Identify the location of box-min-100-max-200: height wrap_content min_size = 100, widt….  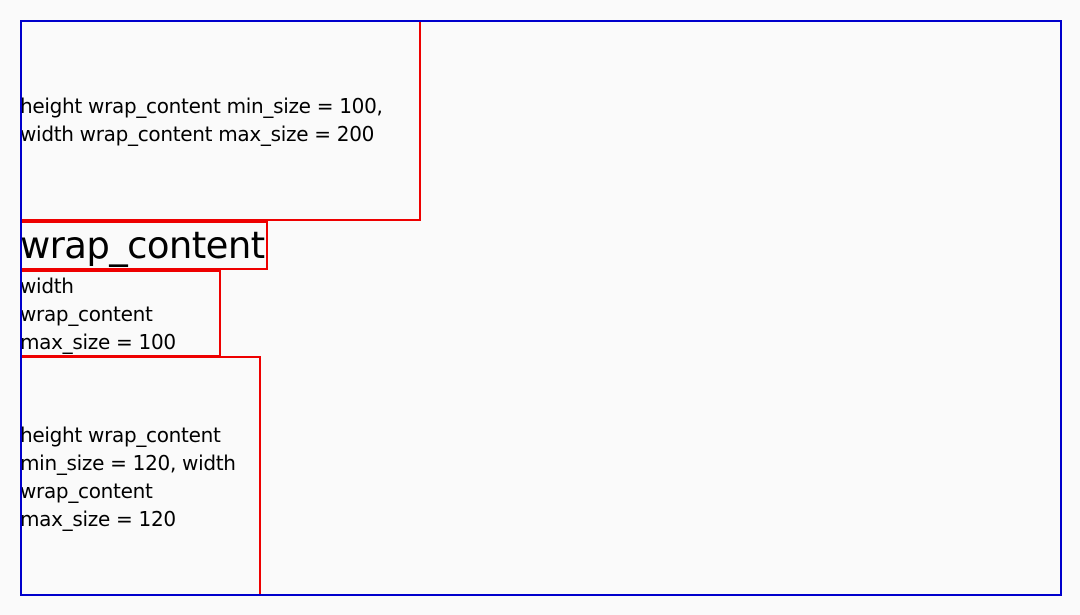
(220, 121).